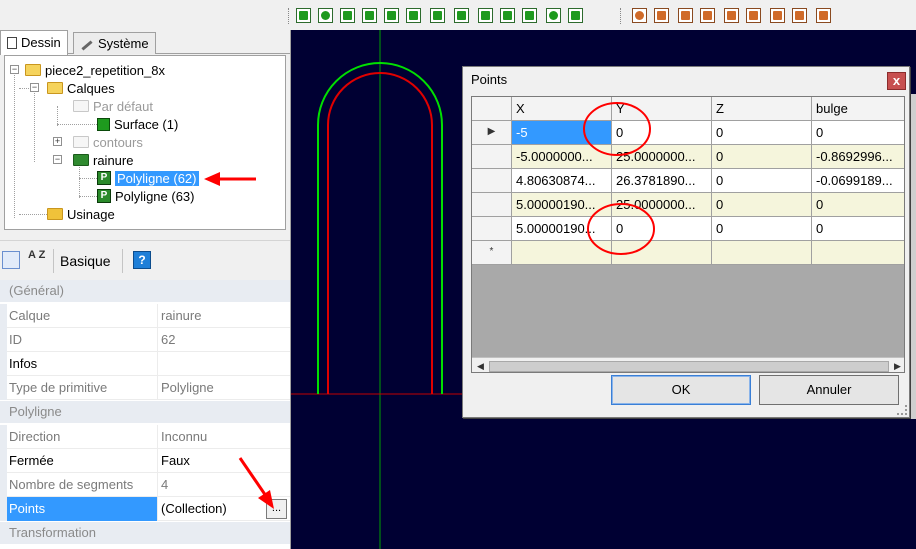  I want to click on text-tool-icon, so click(391, 15).